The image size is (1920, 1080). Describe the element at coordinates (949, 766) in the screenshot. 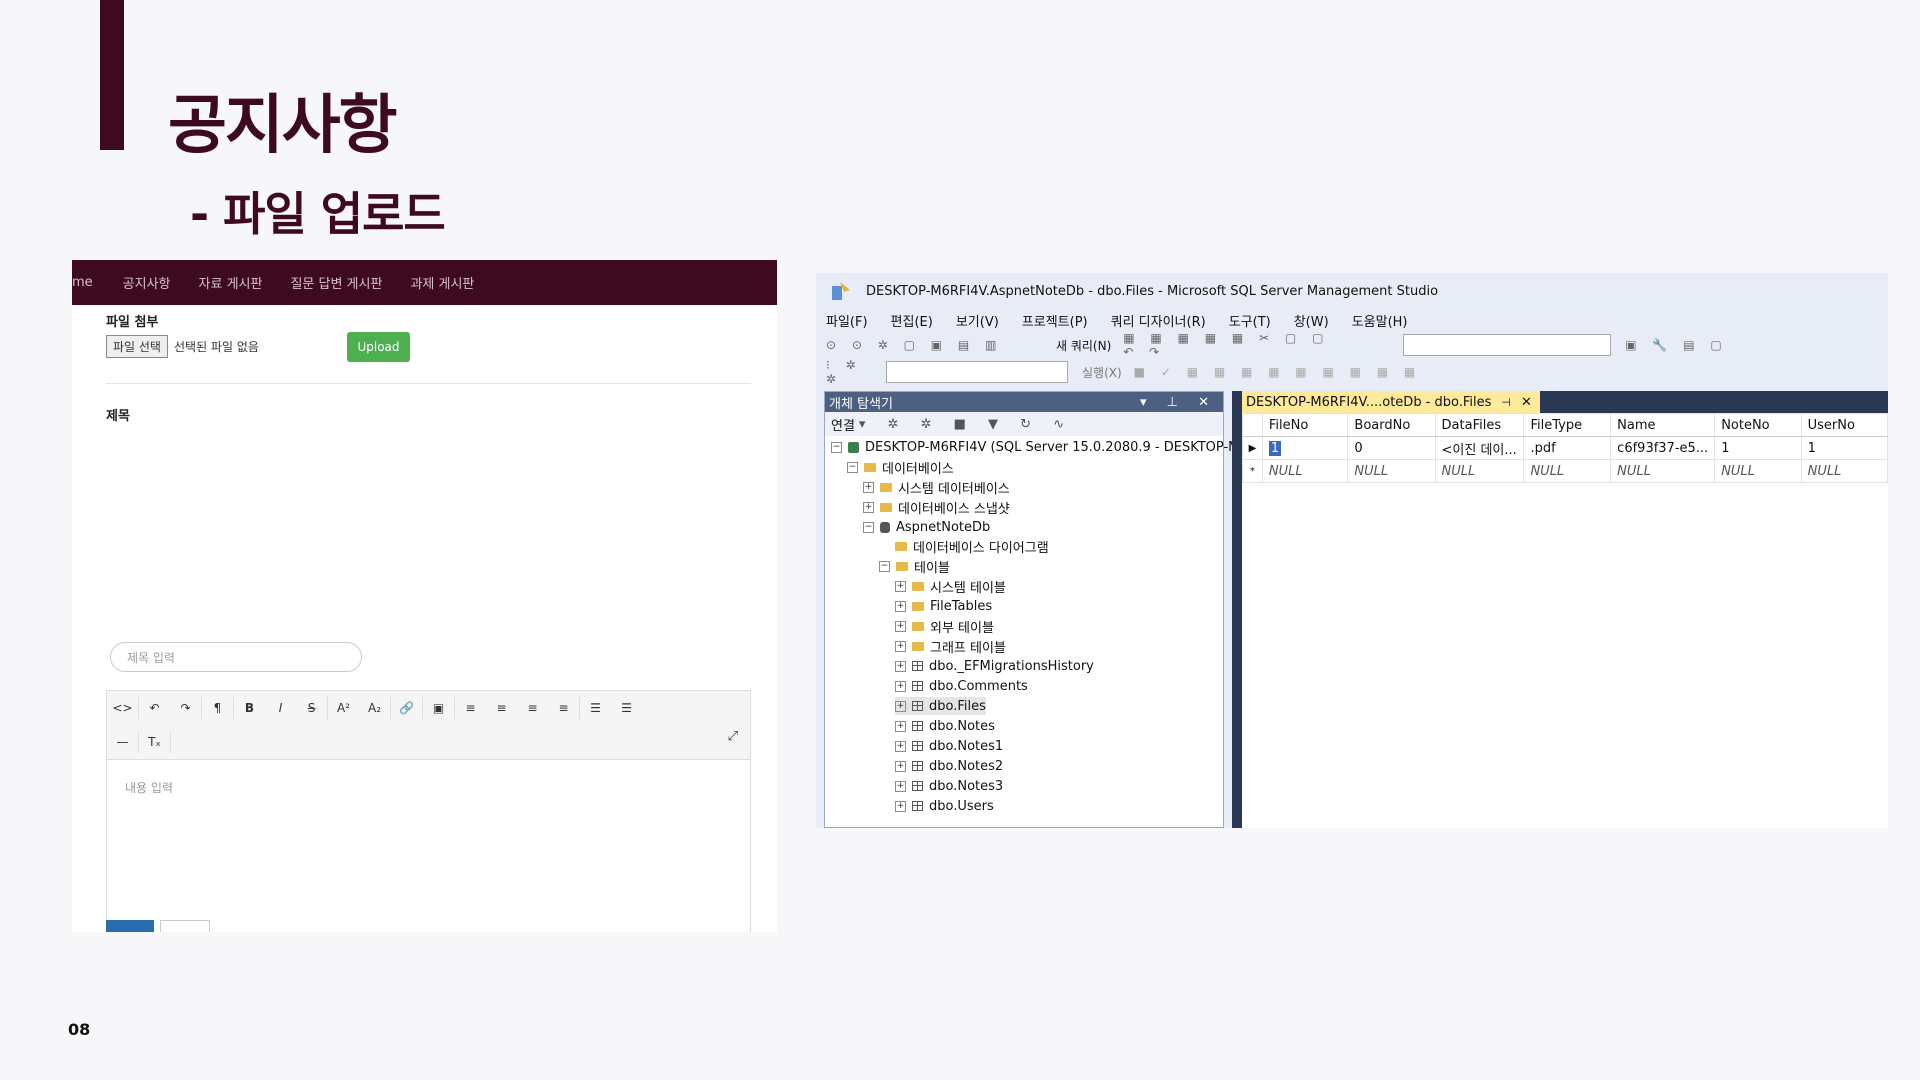

I see `tree-item: + dbo.Notes2` at that location.